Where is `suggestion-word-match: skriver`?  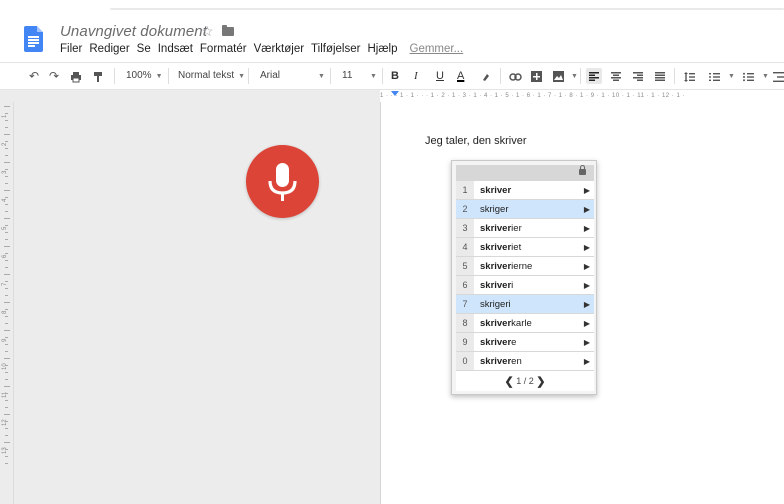 suggestion-word-match: skriver is located at coordinates (496, 361).